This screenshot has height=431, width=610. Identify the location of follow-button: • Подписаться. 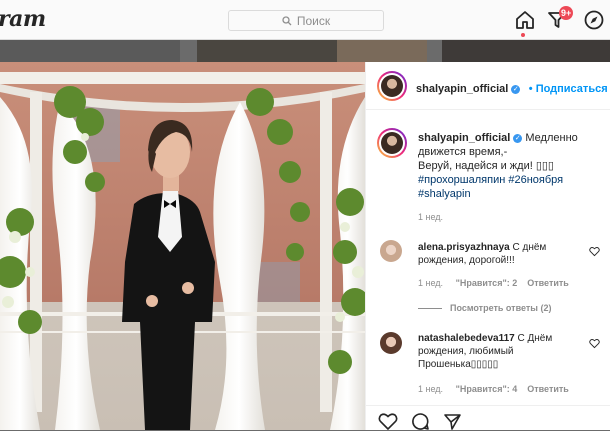
(568, 89).